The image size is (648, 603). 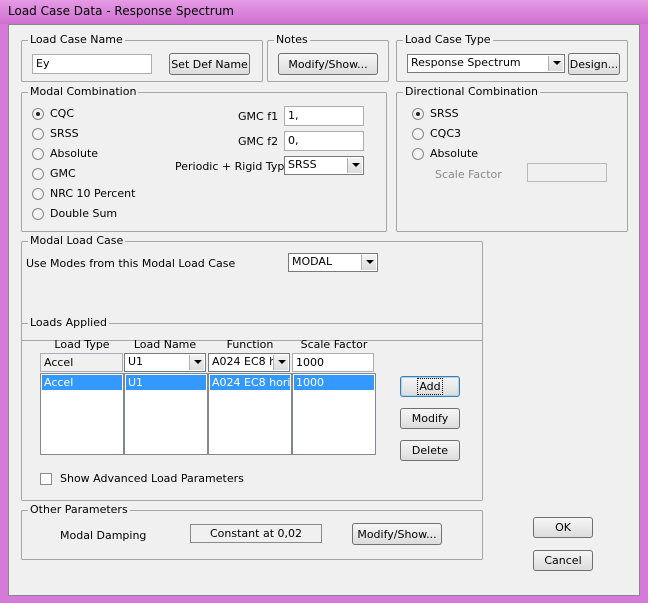 I want to click on modal-combination-legend: Modal Combination, so click(x=83, y=91).